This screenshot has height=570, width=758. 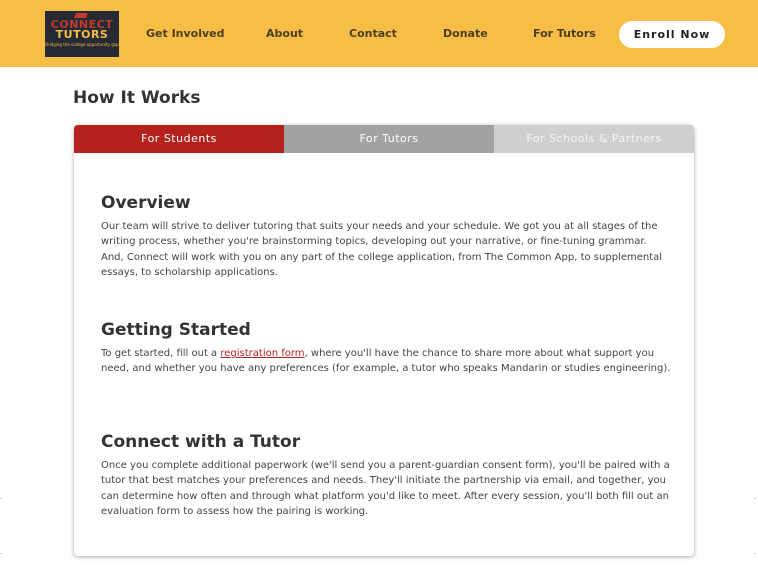 I want to click on nav-get-involved: Get Involved, so click(x=185, y=34).